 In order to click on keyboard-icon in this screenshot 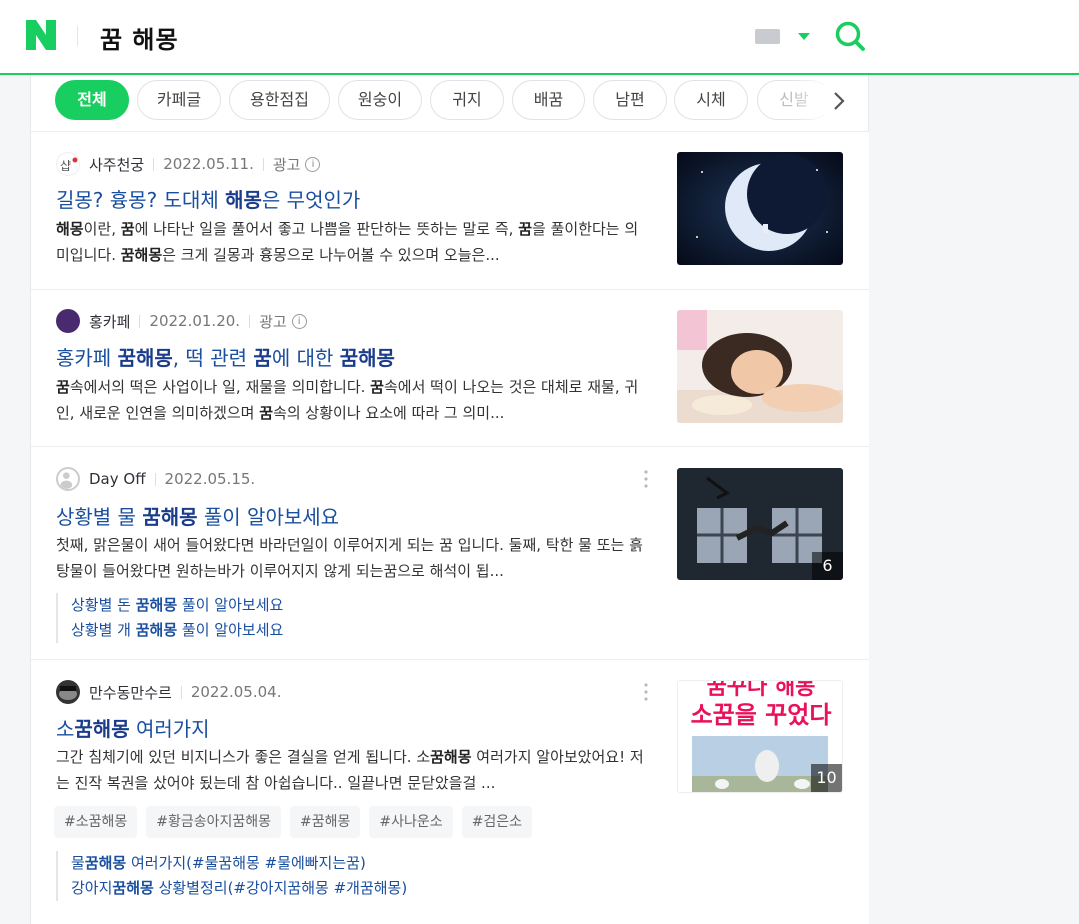, I will do `click(767, 36)`.